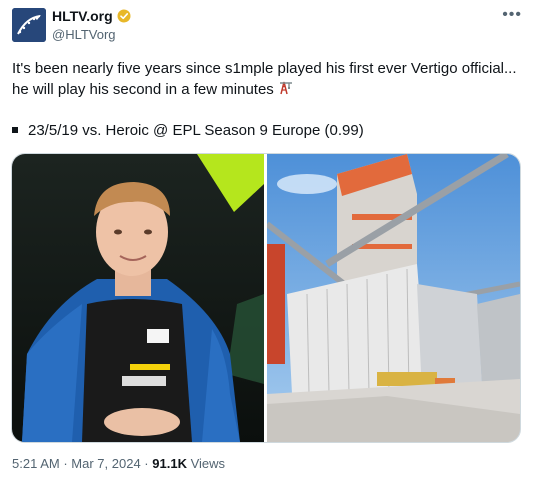 The image size is (542, 485). Describe the element at coordinates (82, 16) in the screenshot. I see `author-display-name: HLTV.org` at that location.